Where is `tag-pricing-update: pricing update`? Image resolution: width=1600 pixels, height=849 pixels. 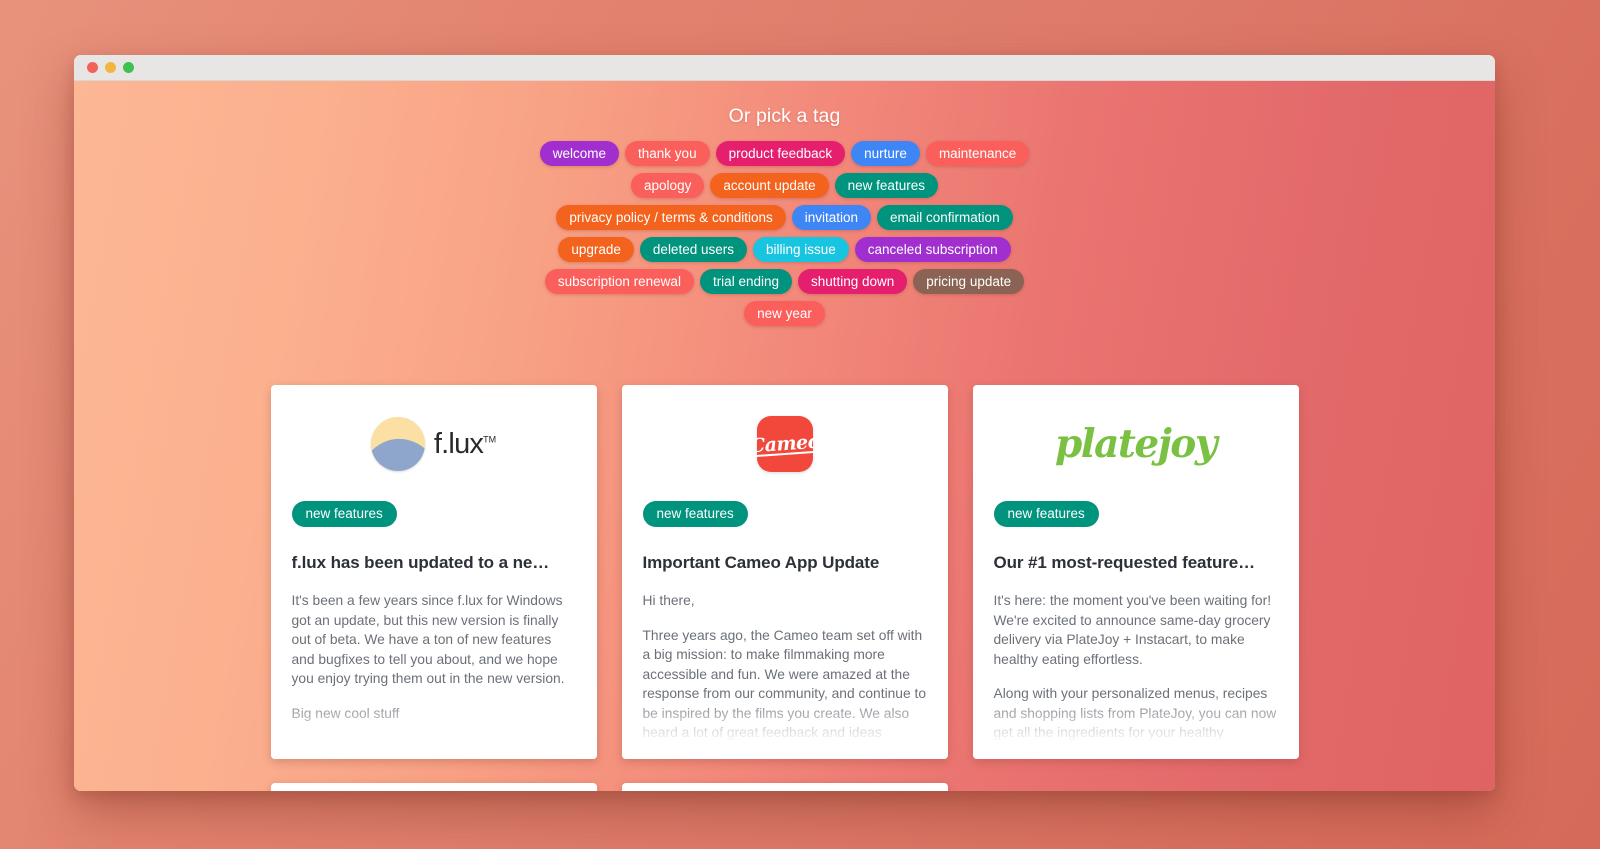
tag-pricing-update: pricing update is located at coordinates (969, 281).